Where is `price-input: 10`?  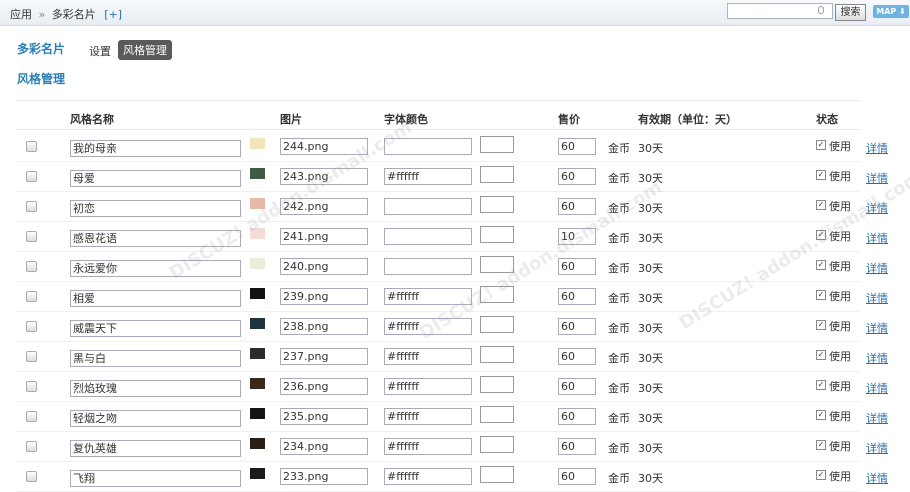
price-input: 10 is located at coordinates (577, 236).